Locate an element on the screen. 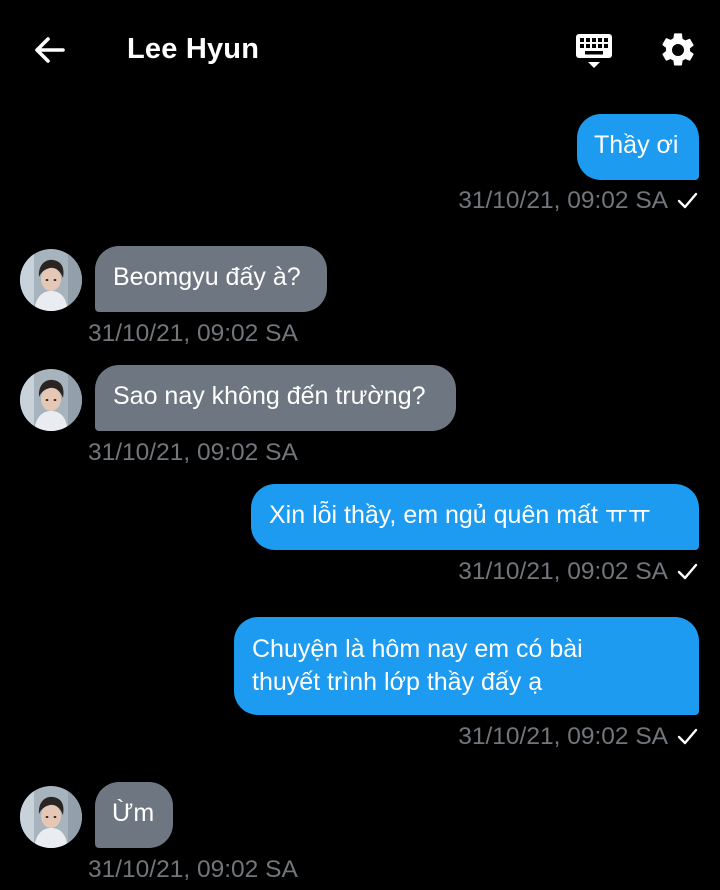  incoming-message-bubble: Beomgyu đấy à? is located at coordinates (211, 279).